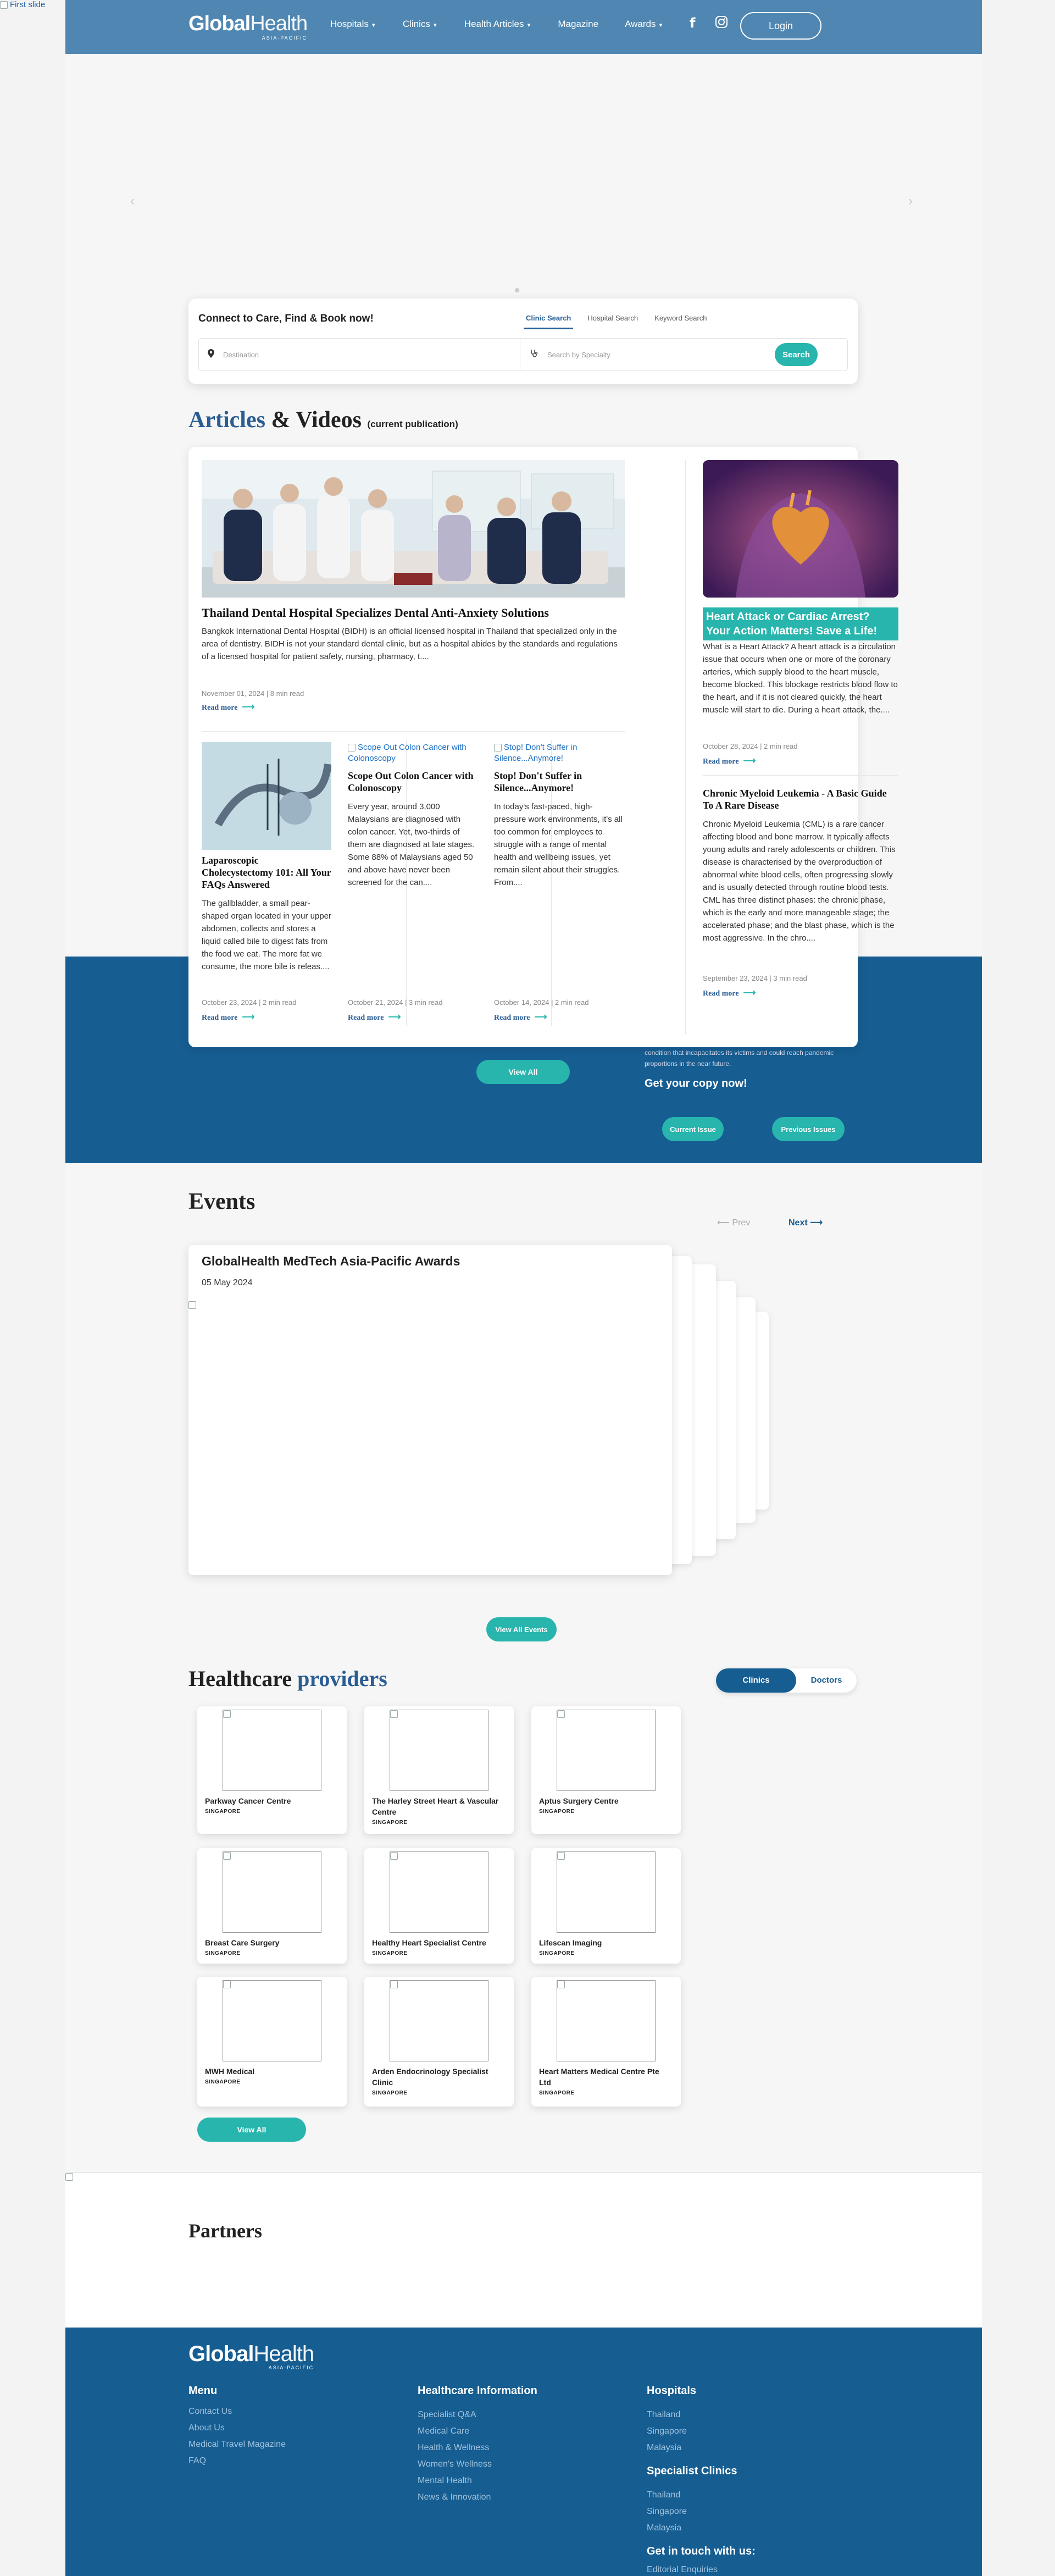 The image size is (1055, 2576). Describe the element at coordinates (210, 2412) in the screenshot. I see `footer-link-contact: Contact Us` at that location.